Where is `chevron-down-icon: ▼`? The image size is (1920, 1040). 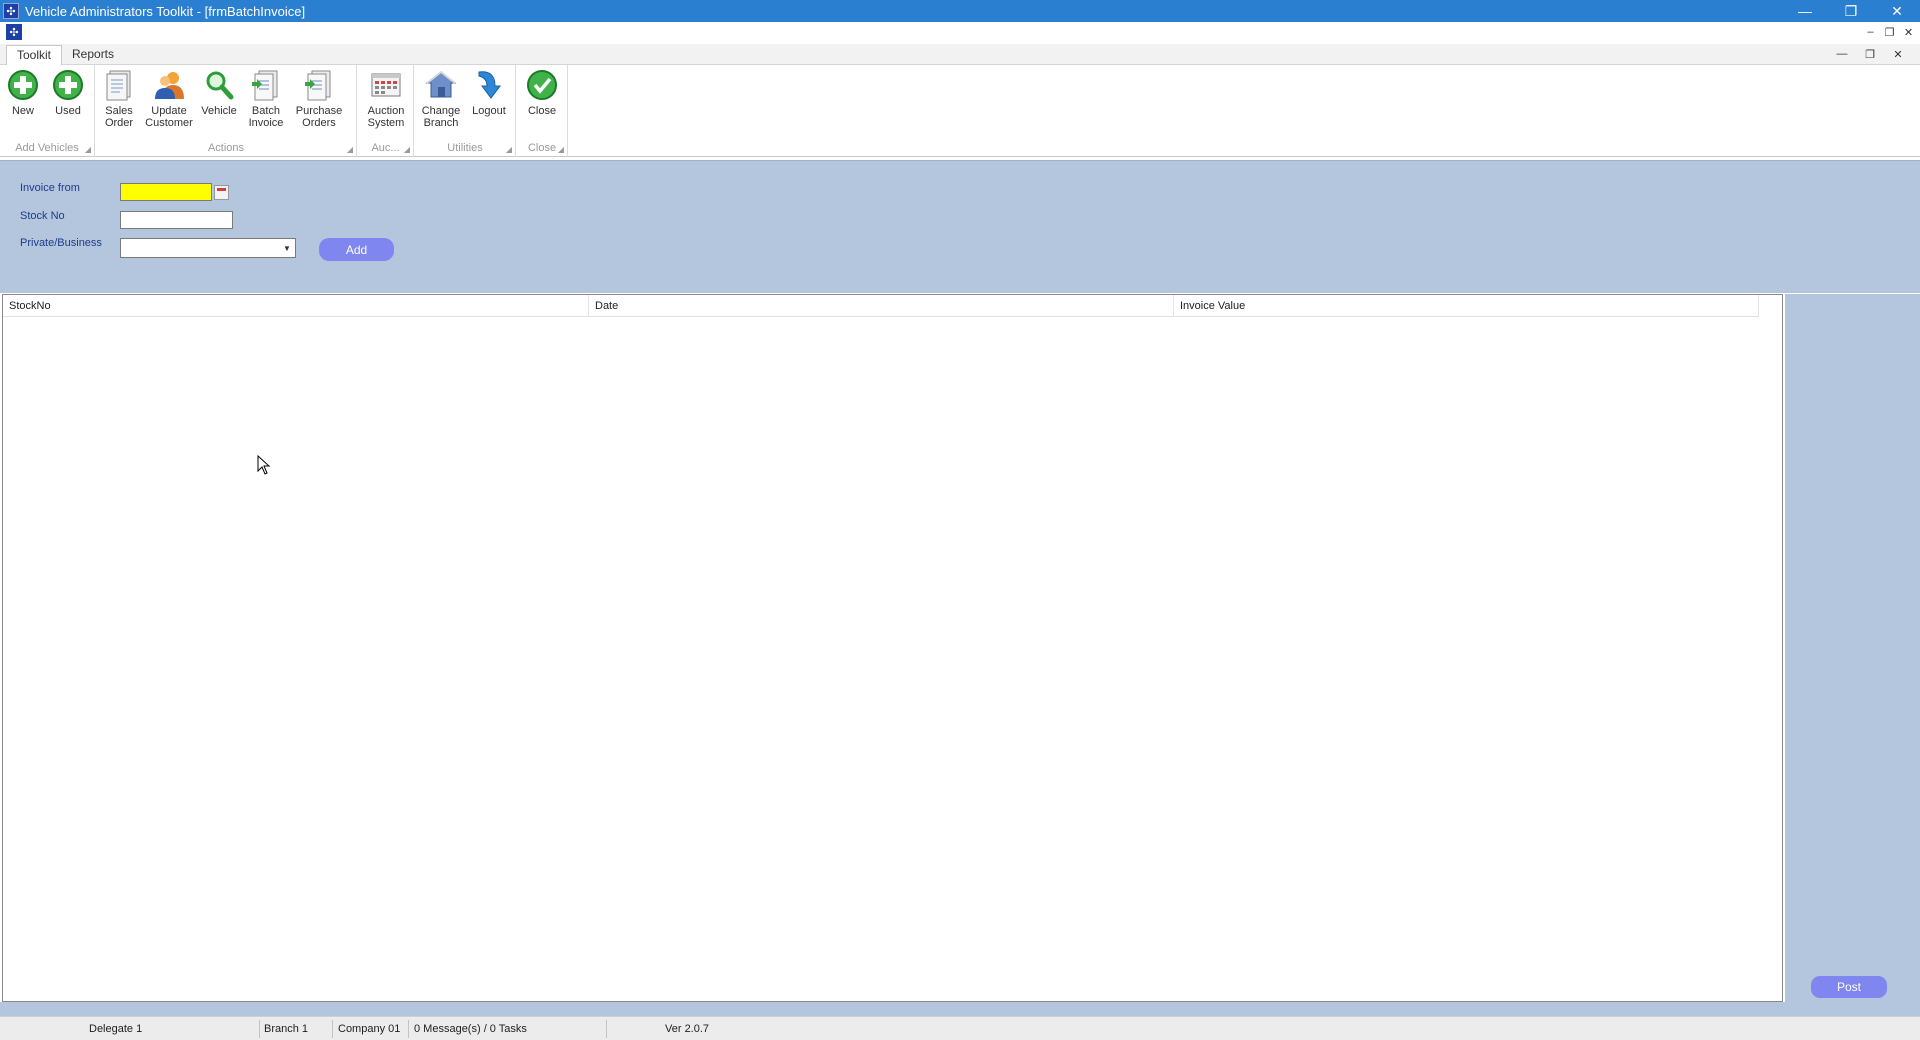 chevron-down-icon: ▼ is located at coordinates (287, 248).